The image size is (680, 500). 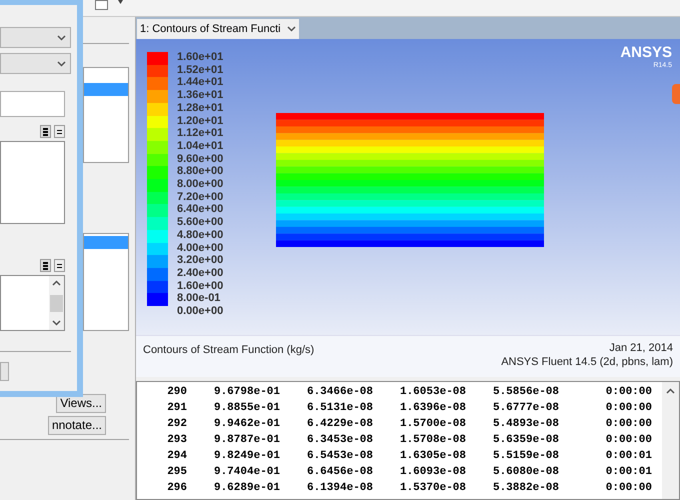 What do you see at coordinates (176, 392) in the screenshot?
I see `console-cell-text: 290` at bounding box center [176, 392].